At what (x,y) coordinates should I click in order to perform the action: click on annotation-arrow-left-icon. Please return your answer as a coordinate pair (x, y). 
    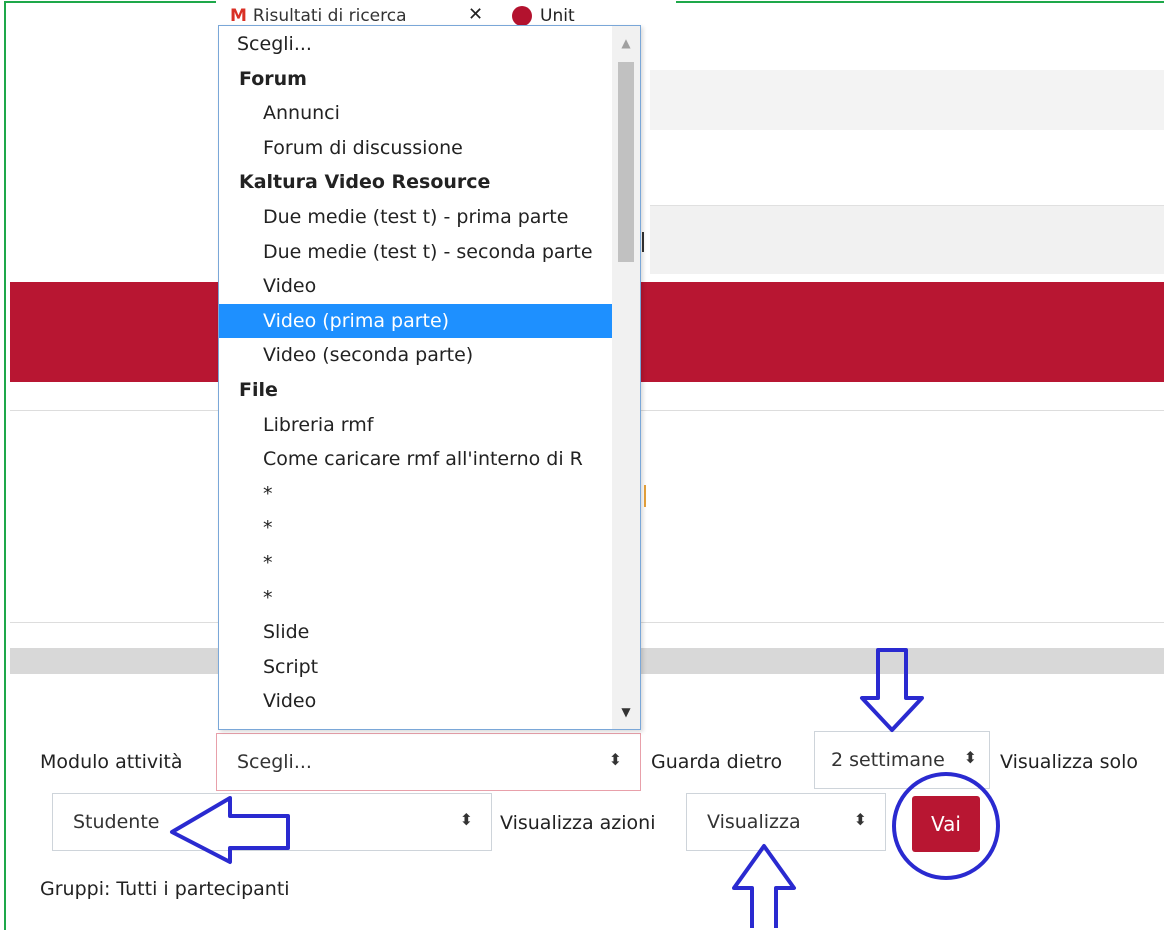
    Looking at the image, I should click on (230, 830).